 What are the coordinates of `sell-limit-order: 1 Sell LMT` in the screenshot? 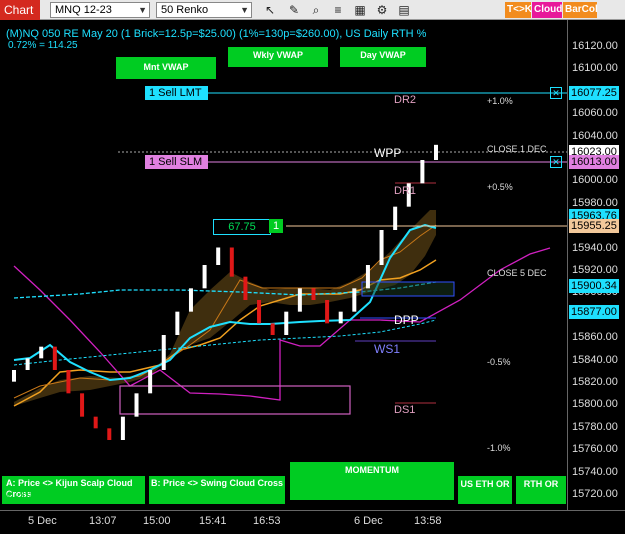 It's located at (176, 93).